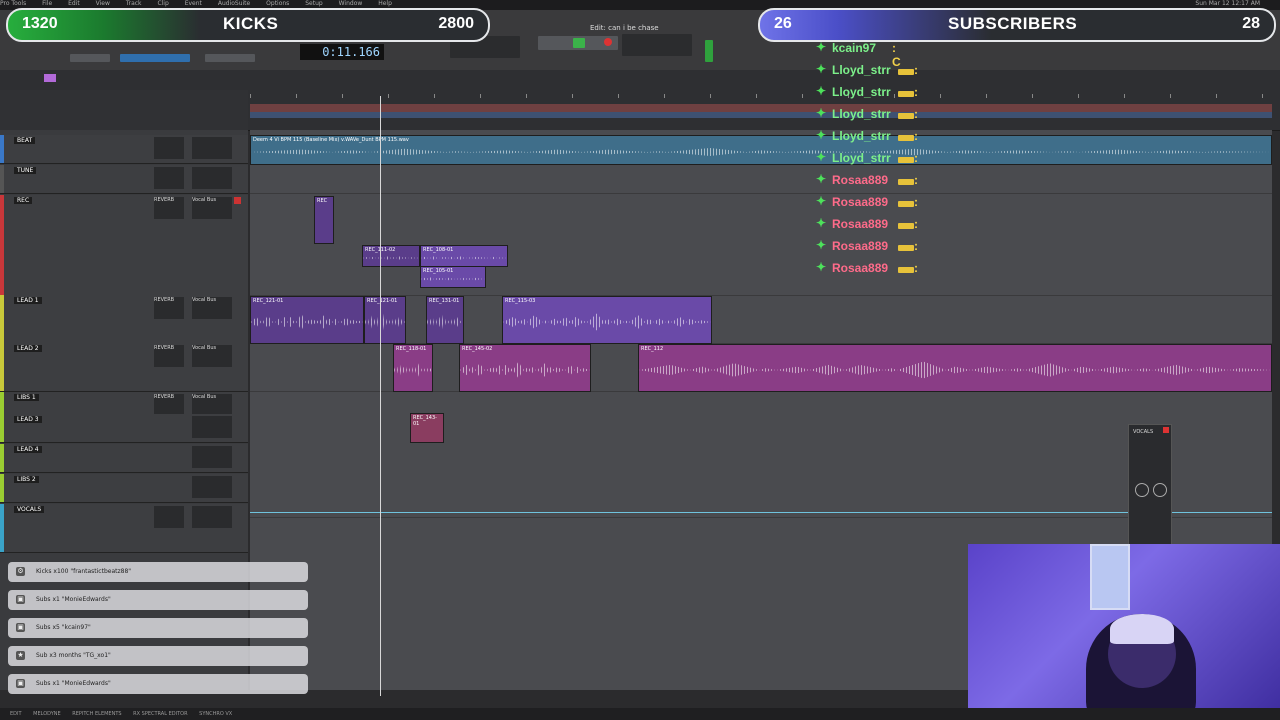  I want to click on track-name: BEAT, so click(25, 140).